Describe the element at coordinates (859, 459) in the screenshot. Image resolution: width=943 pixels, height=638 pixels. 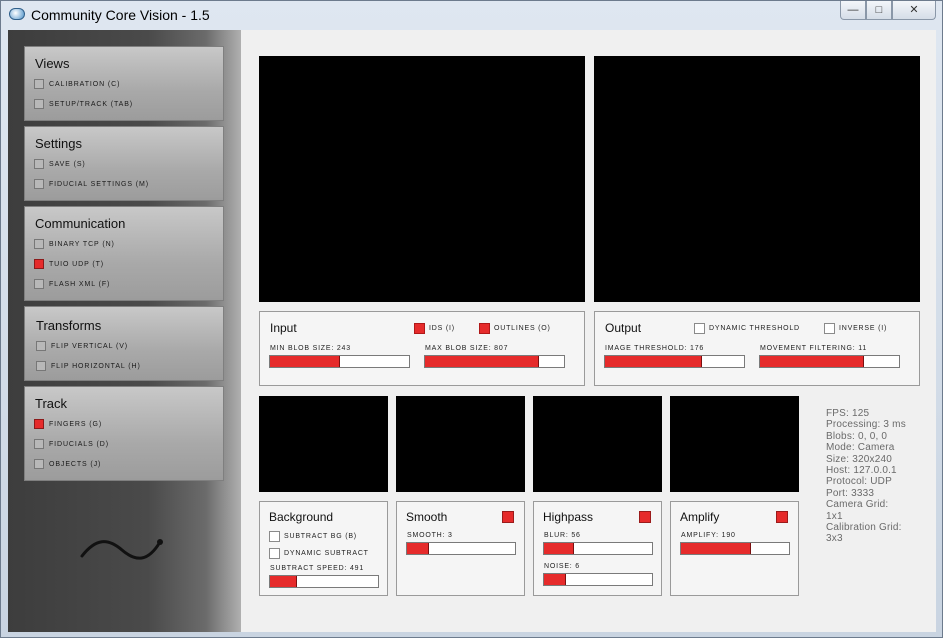
I see `size-stat: Size: 320x240` at that location.